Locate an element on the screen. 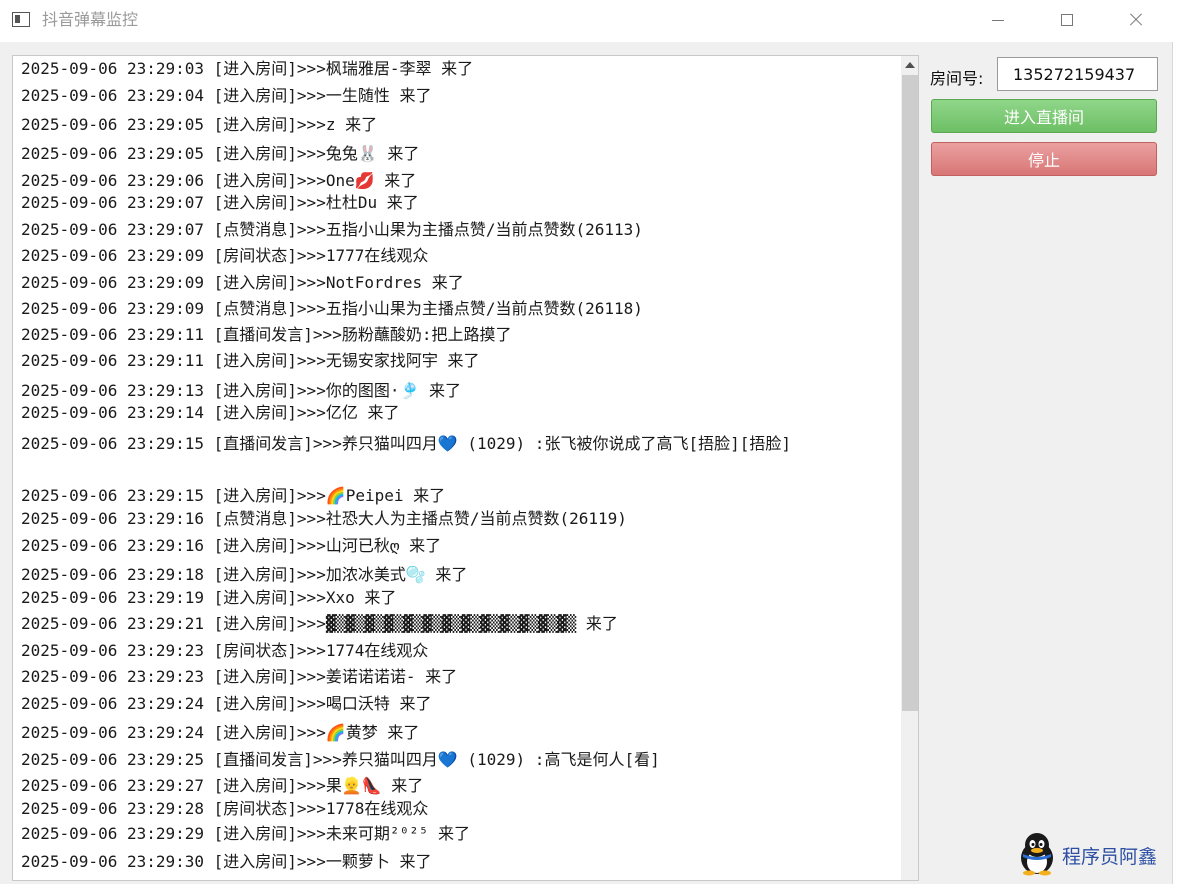 The width and height of the screenshot is (1179, 884). maximize-icon is located at coordinates (1067, 20).